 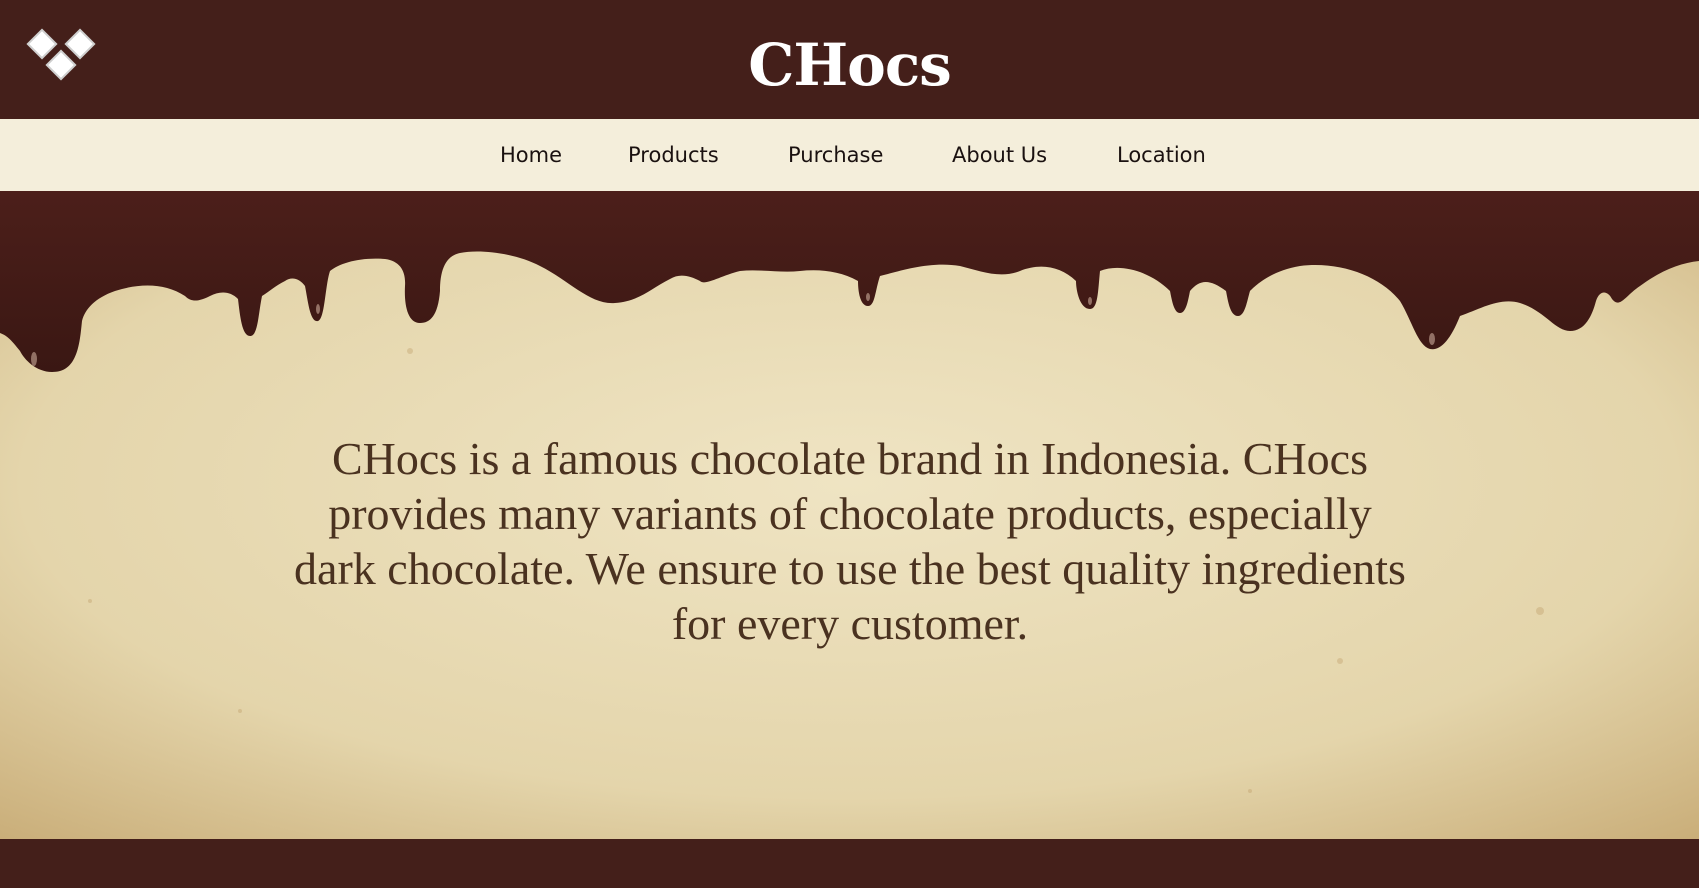 I want to click on nav-location-link: Location, so click(x=1161, y=155).